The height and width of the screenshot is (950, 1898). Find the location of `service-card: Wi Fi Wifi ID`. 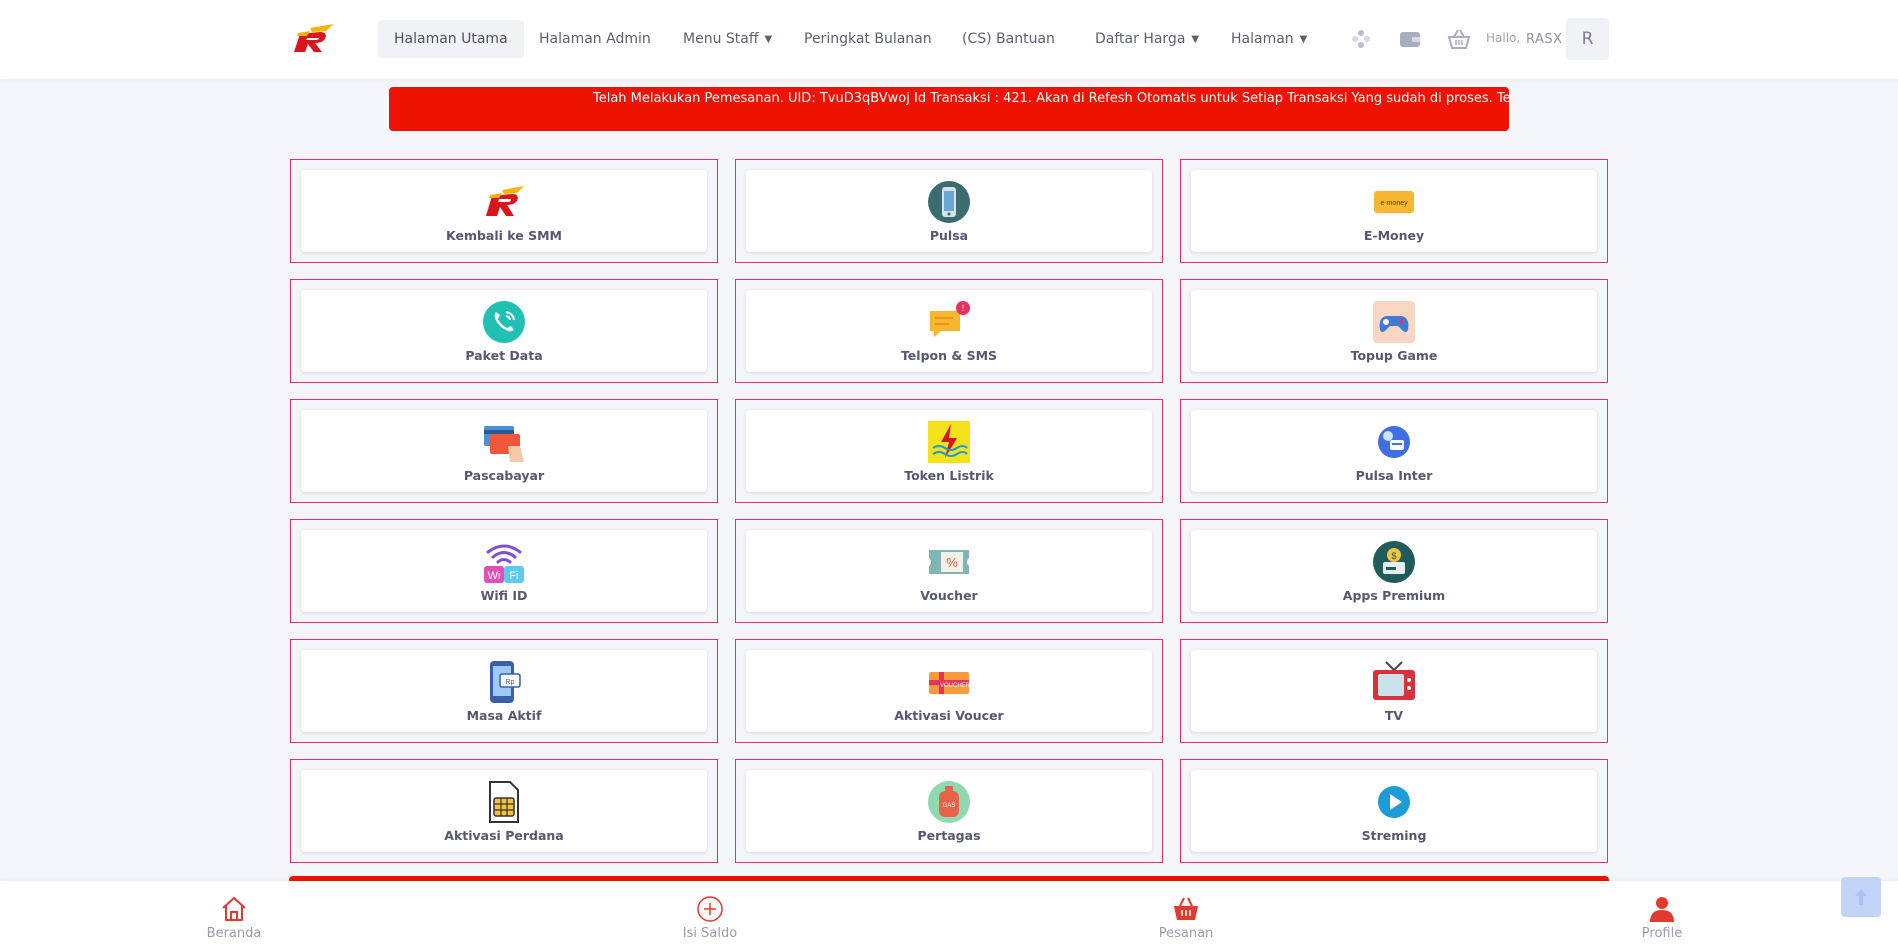

service-card: Wi Fi Wifi ID is located at coordinates (504, 571).